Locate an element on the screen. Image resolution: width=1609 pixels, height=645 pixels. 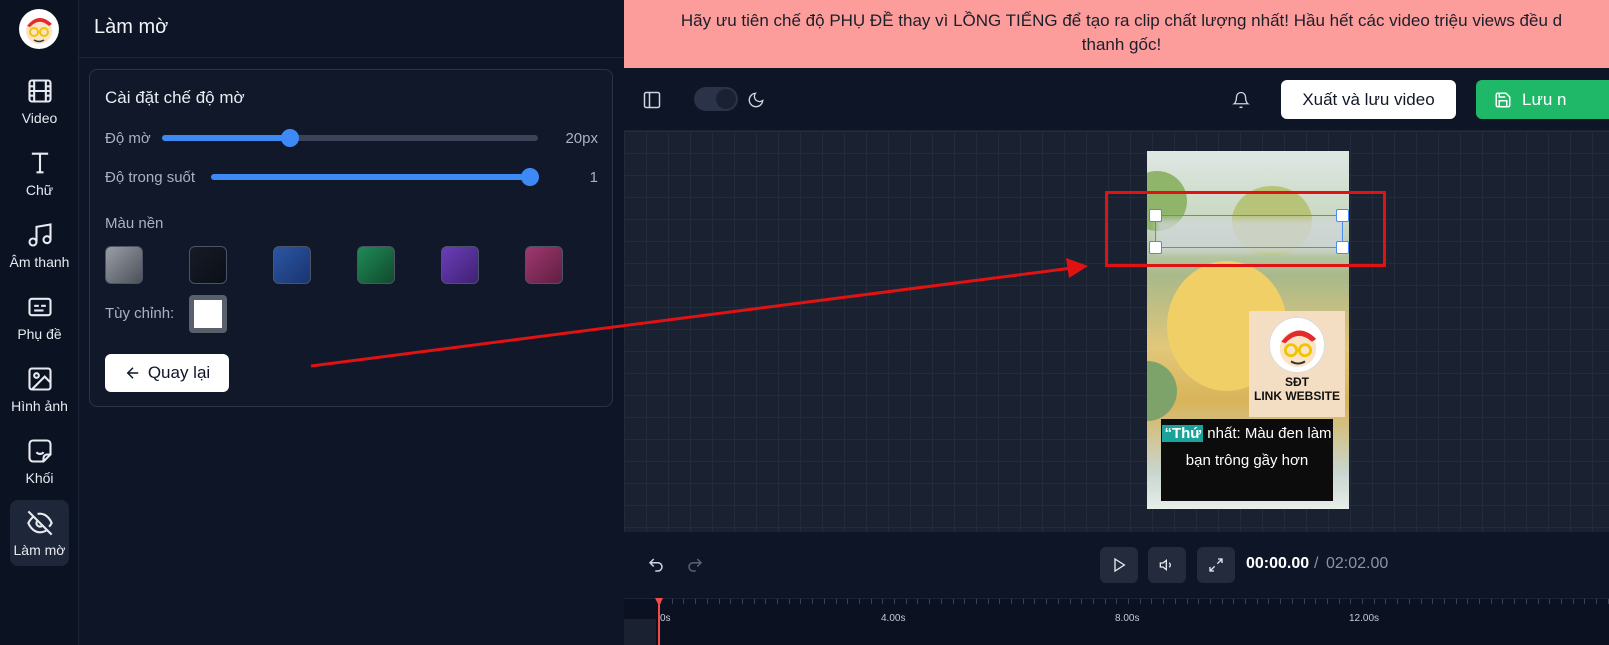
brand-watermark: SĐT LINK WEBSITE is located at coordinates (1297, 364).